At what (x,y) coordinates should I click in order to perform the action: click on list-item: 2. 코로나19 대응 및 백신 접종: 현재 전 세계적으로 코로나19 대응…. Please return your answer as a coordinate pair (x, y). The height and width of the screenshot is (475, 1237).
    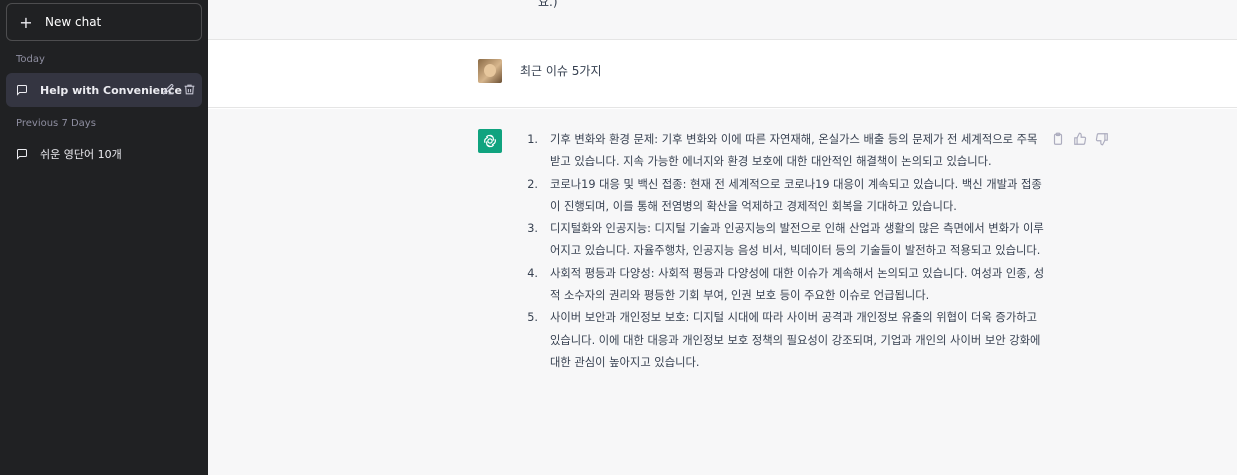
    Looking at the image, I should click on (782, 196).